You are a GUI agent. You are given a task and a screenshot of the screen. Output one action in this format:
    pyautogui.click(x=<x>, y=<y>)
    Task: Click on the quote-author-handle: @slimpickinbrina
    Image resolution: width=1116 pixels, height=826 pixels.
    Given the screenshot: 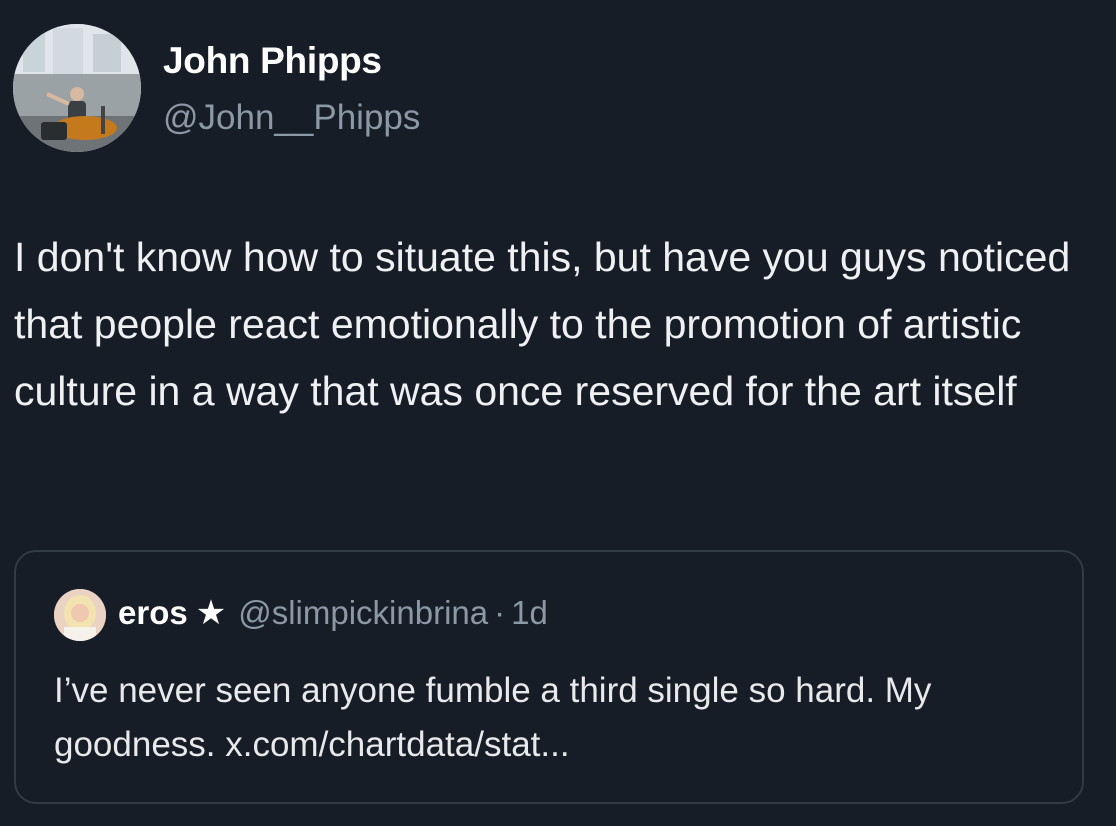 What is the action you would take?
    pyautogui.click(x=363, y=613)
    